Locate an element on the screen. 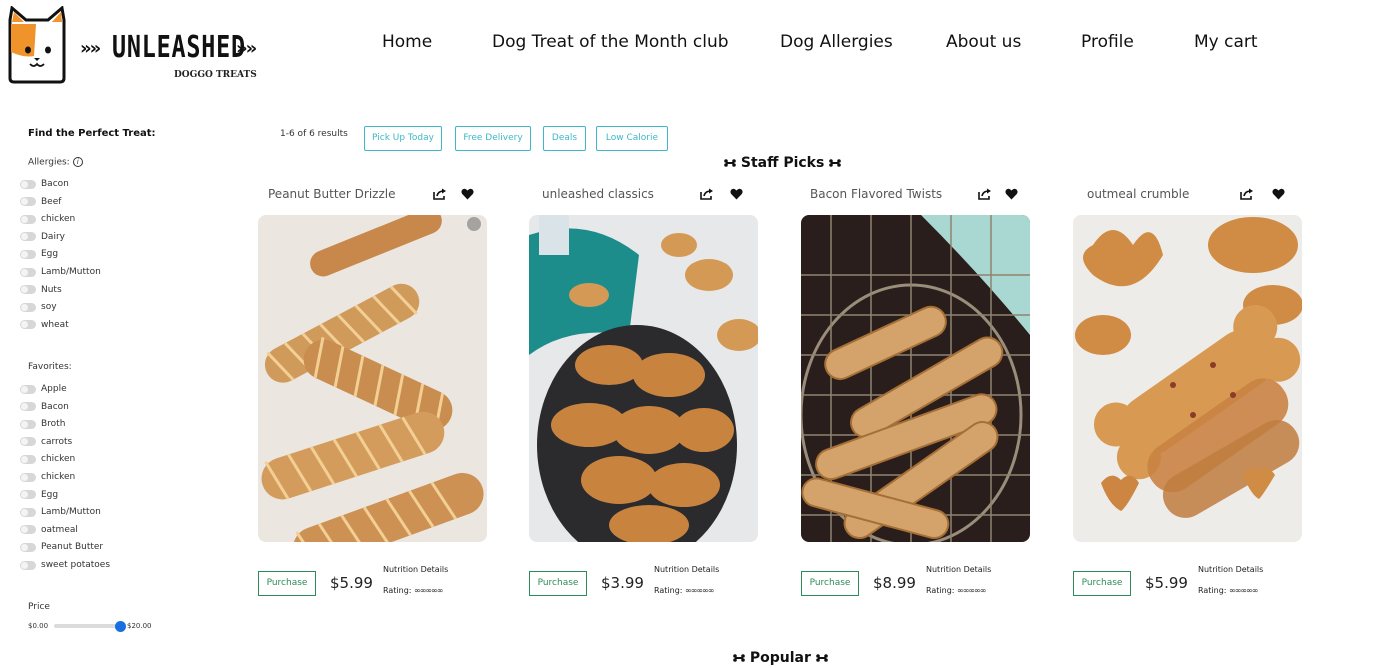 The height and width of the screenshot is (668, 1374). brand-name: UNLEASHED is located at coordinates (179, 47).